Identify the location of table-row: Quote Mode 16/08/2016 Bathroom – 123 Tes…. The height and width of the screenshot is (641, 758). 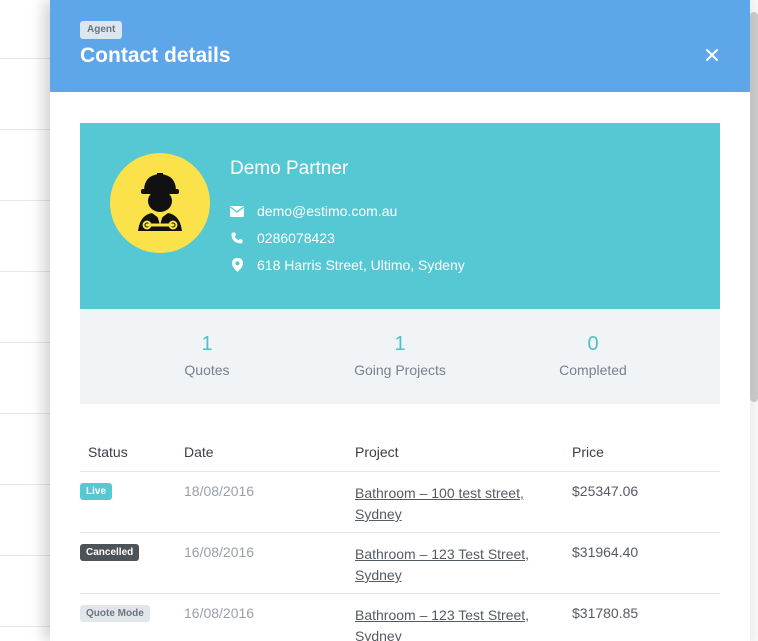
(400, 617).